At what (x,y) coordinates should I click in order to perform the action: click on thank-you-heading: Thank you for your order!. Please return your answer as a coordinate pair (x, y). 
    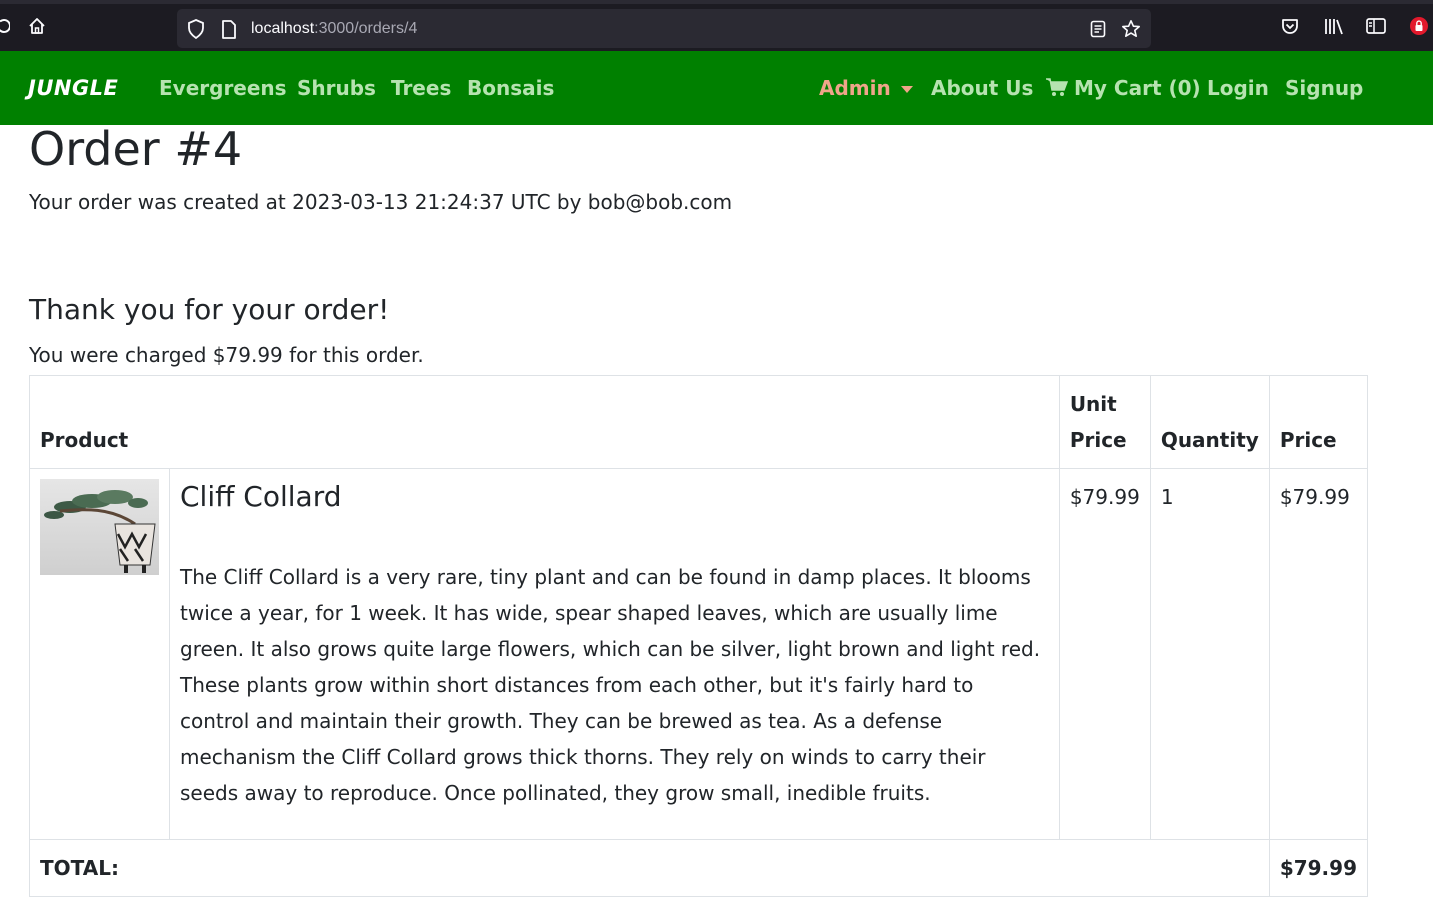
    Looking at the image, I should click on (209, 309).